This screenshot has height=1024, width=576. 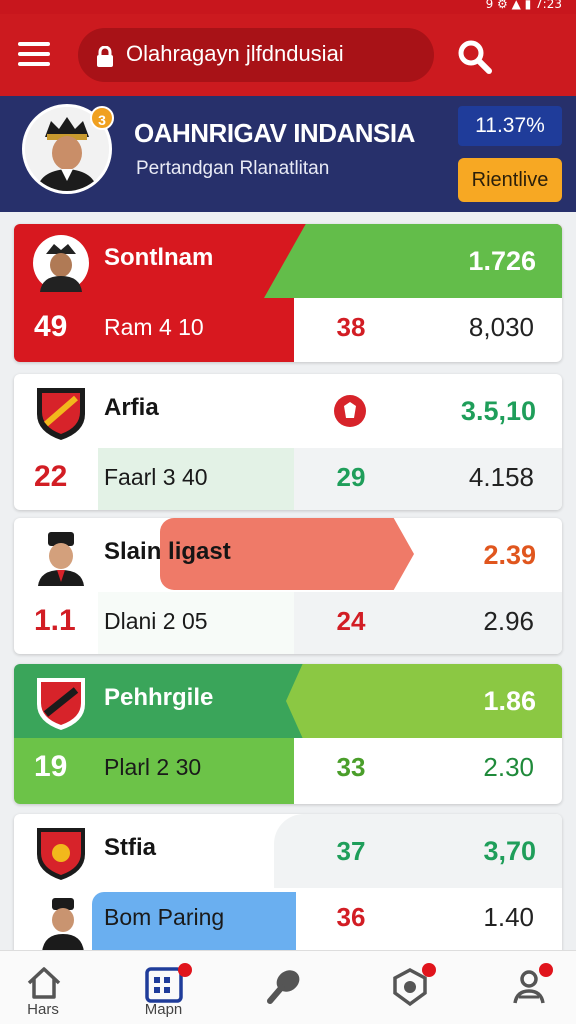 I want to click on nav-label: Mapn, so click(x=163, y=1009).